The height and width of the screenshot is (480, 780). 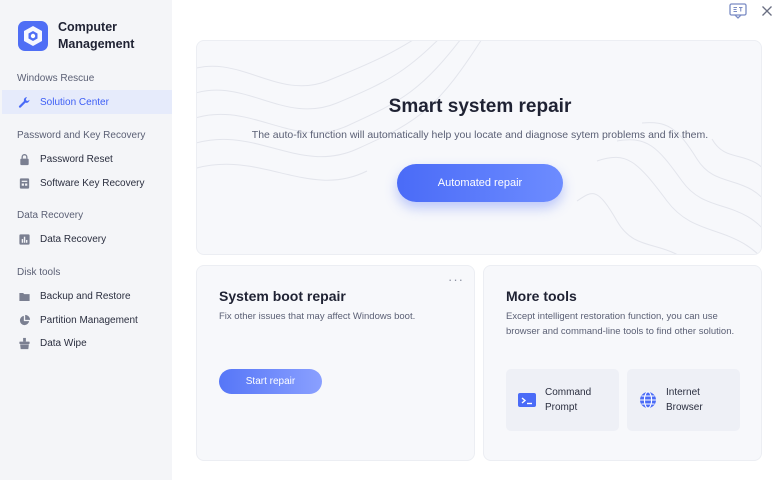 I want to click on sidebar-item-label: Solution Center, so click(x=74, y=102).